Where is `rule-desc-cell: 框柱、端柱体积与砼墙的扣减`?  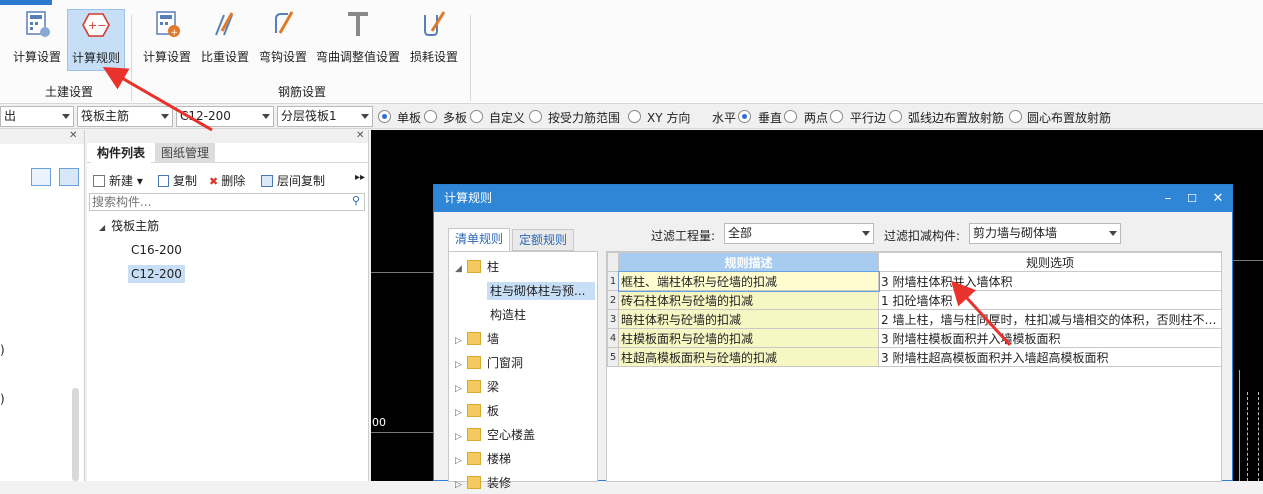 rule-desc-cell: 框柱、端柱体积与砼墙的扣减 is located at coordinates (748, 281).